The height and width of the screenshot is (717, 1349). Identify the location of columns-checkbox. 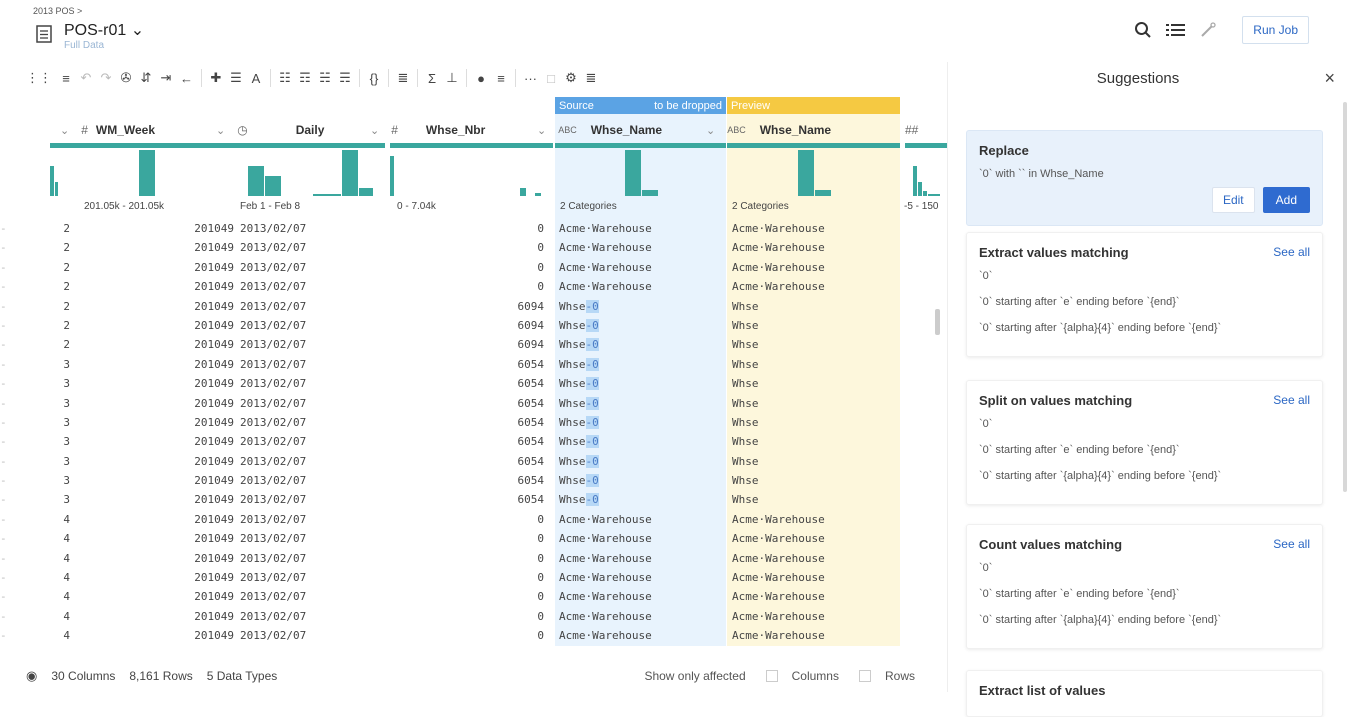
(771, 676).